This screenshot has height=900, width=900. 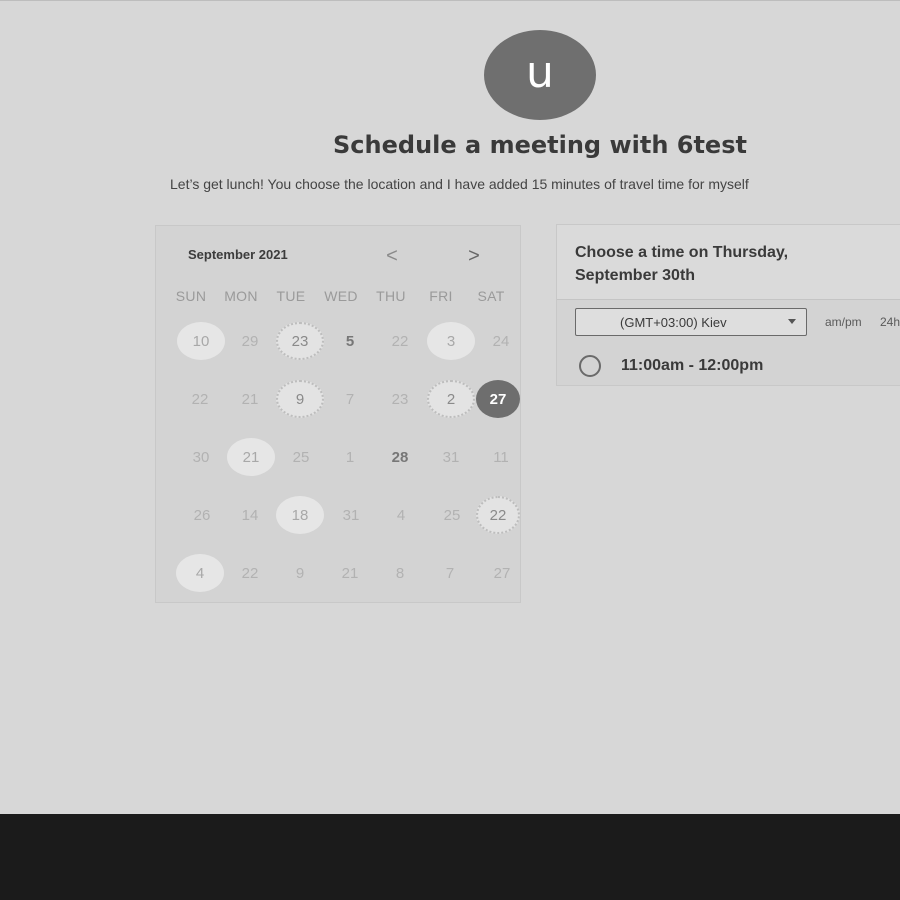 What do you see at coordinates (890, 322) in the screenshot?
I see `24h-format-toggle: 24h` at bounding box center [890, 322].